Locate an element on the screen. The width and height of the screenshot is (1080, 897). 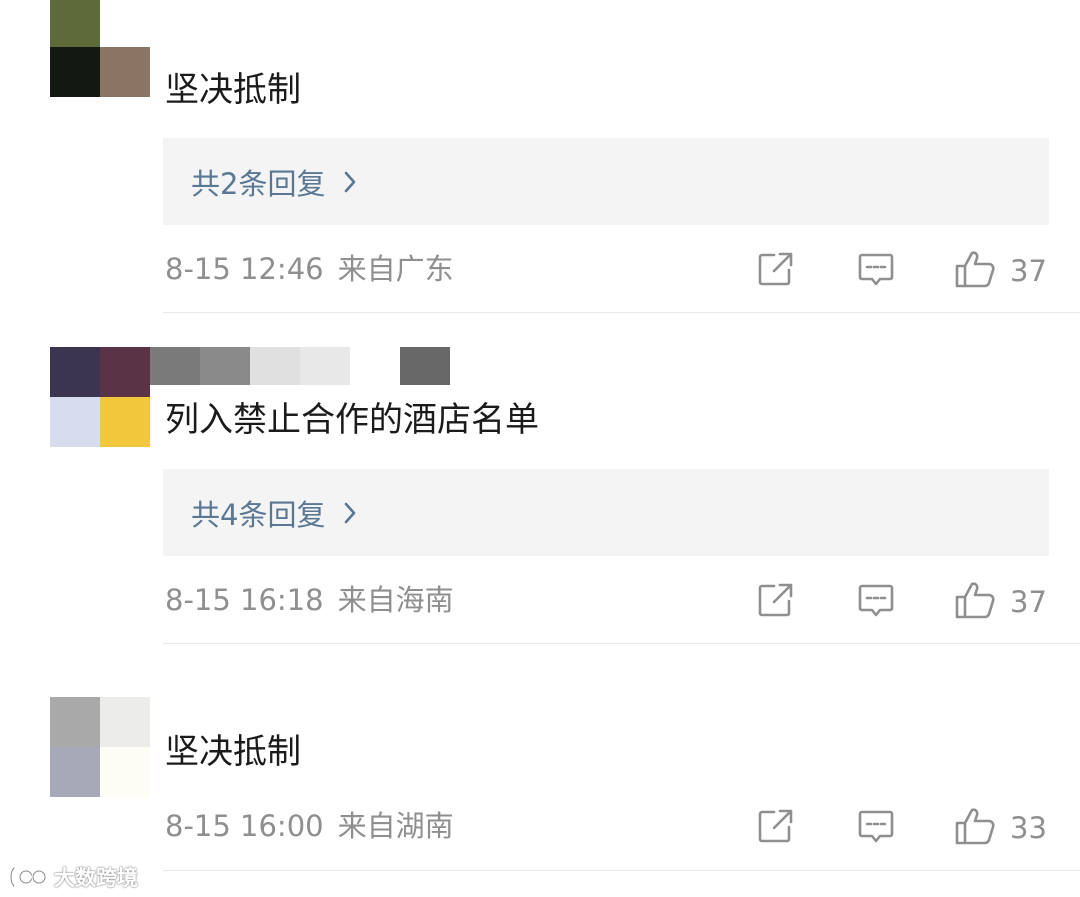
comment-meta: 8-15 12:46 来自广东 is located at coordinates (309, 269).